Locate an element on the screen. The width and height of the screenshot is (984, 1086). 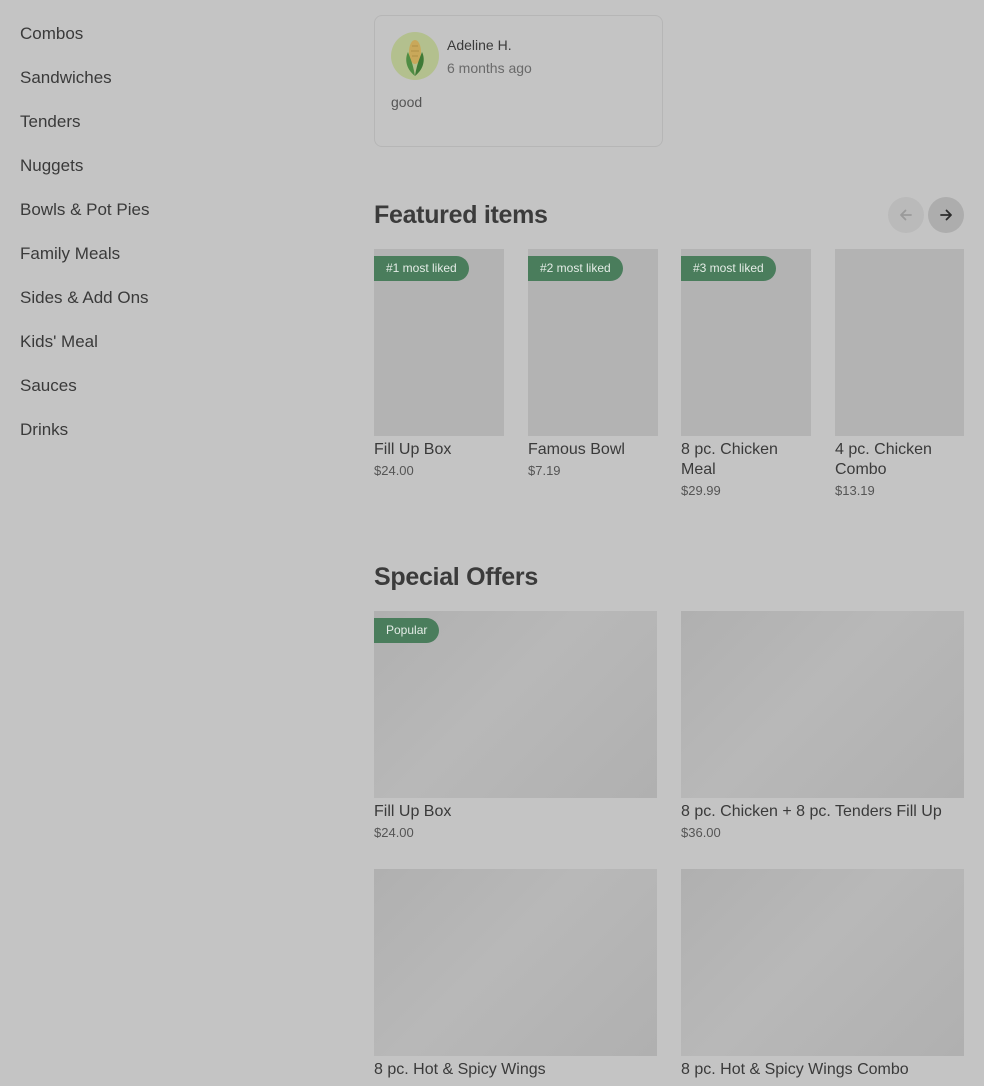
item-name: 8 pc. Hot & Spicy Wings Combo is located at coordinates (795, 1069).